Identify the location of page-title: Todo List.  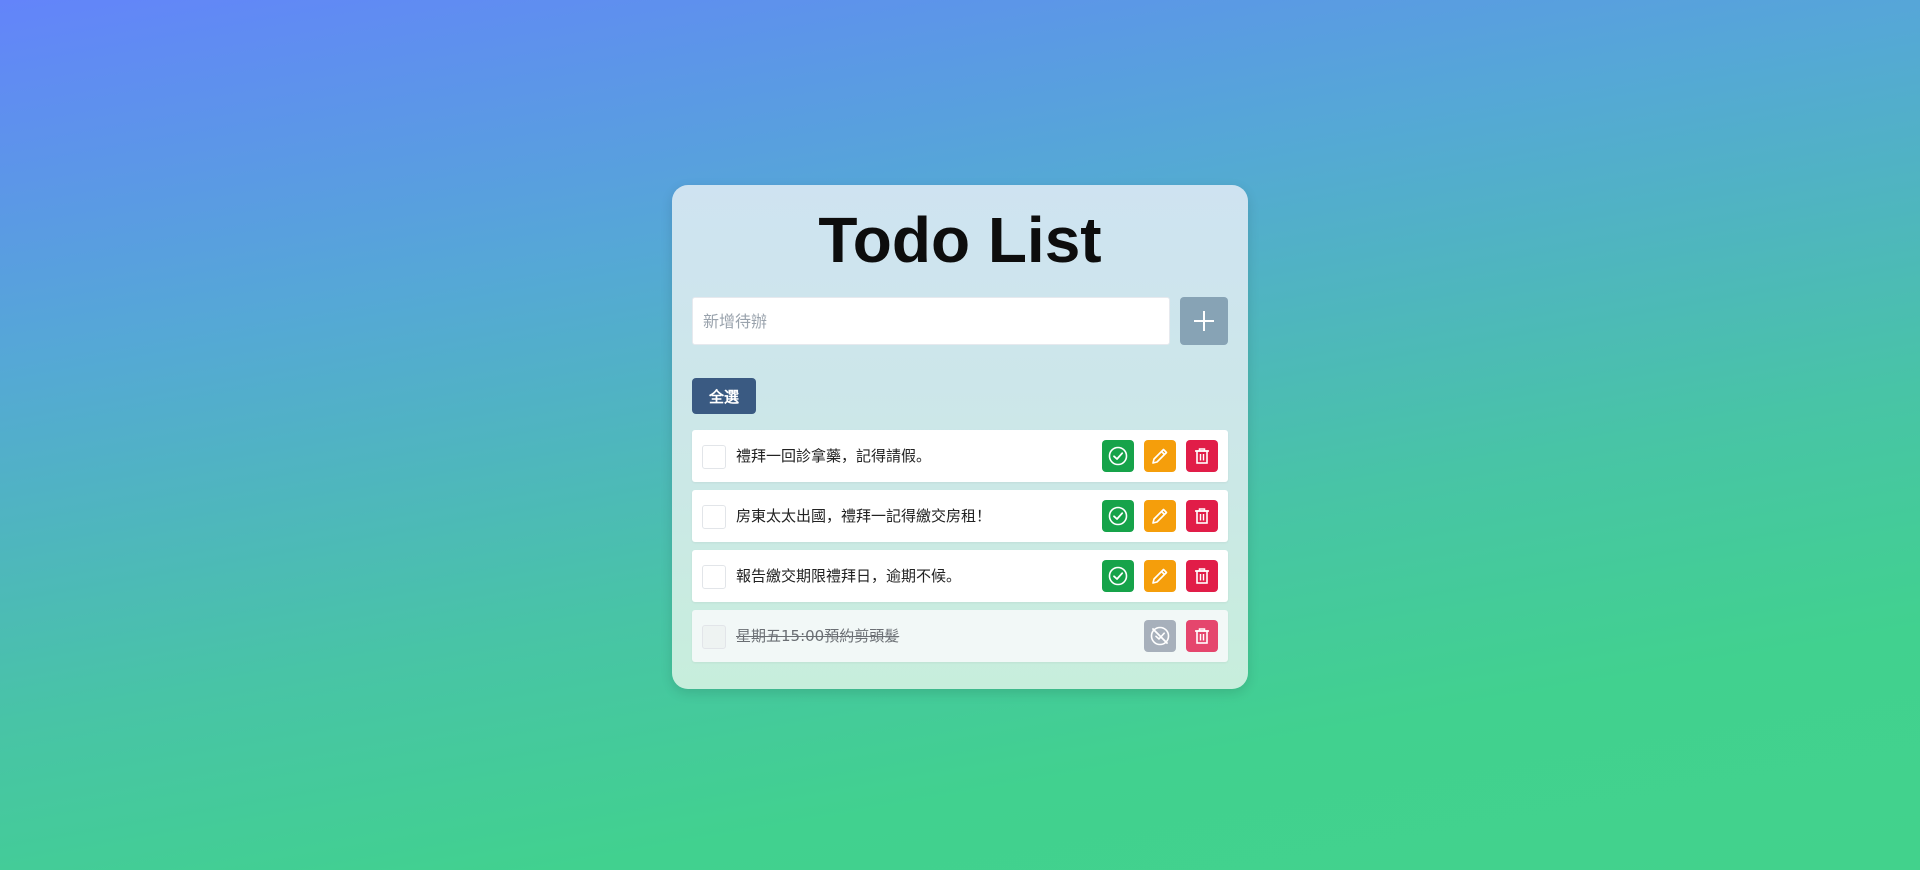
(960, 240).